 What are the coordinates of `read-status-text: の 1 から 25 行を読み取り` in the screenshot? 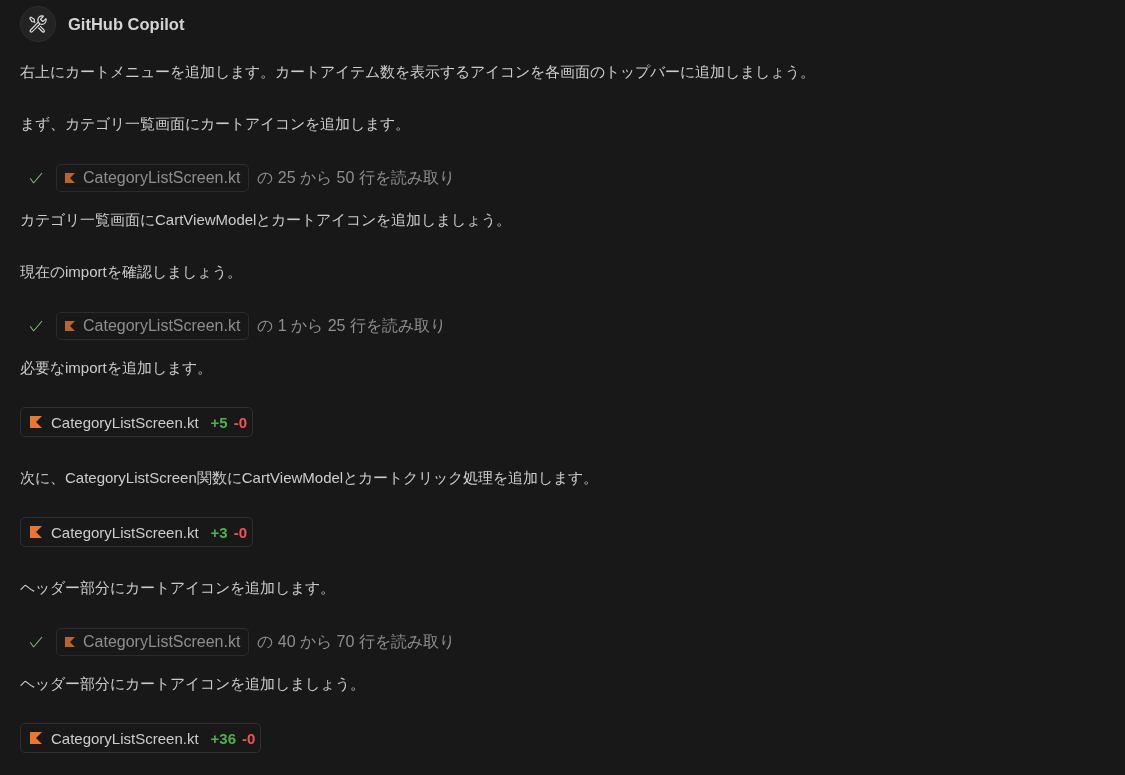 It's located at (351, 325).